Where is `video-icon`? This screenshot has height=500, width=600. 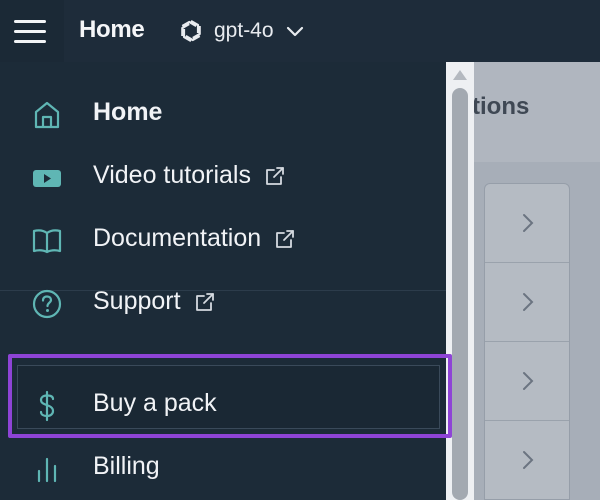
video-icon is located at coordinates (47, 178).